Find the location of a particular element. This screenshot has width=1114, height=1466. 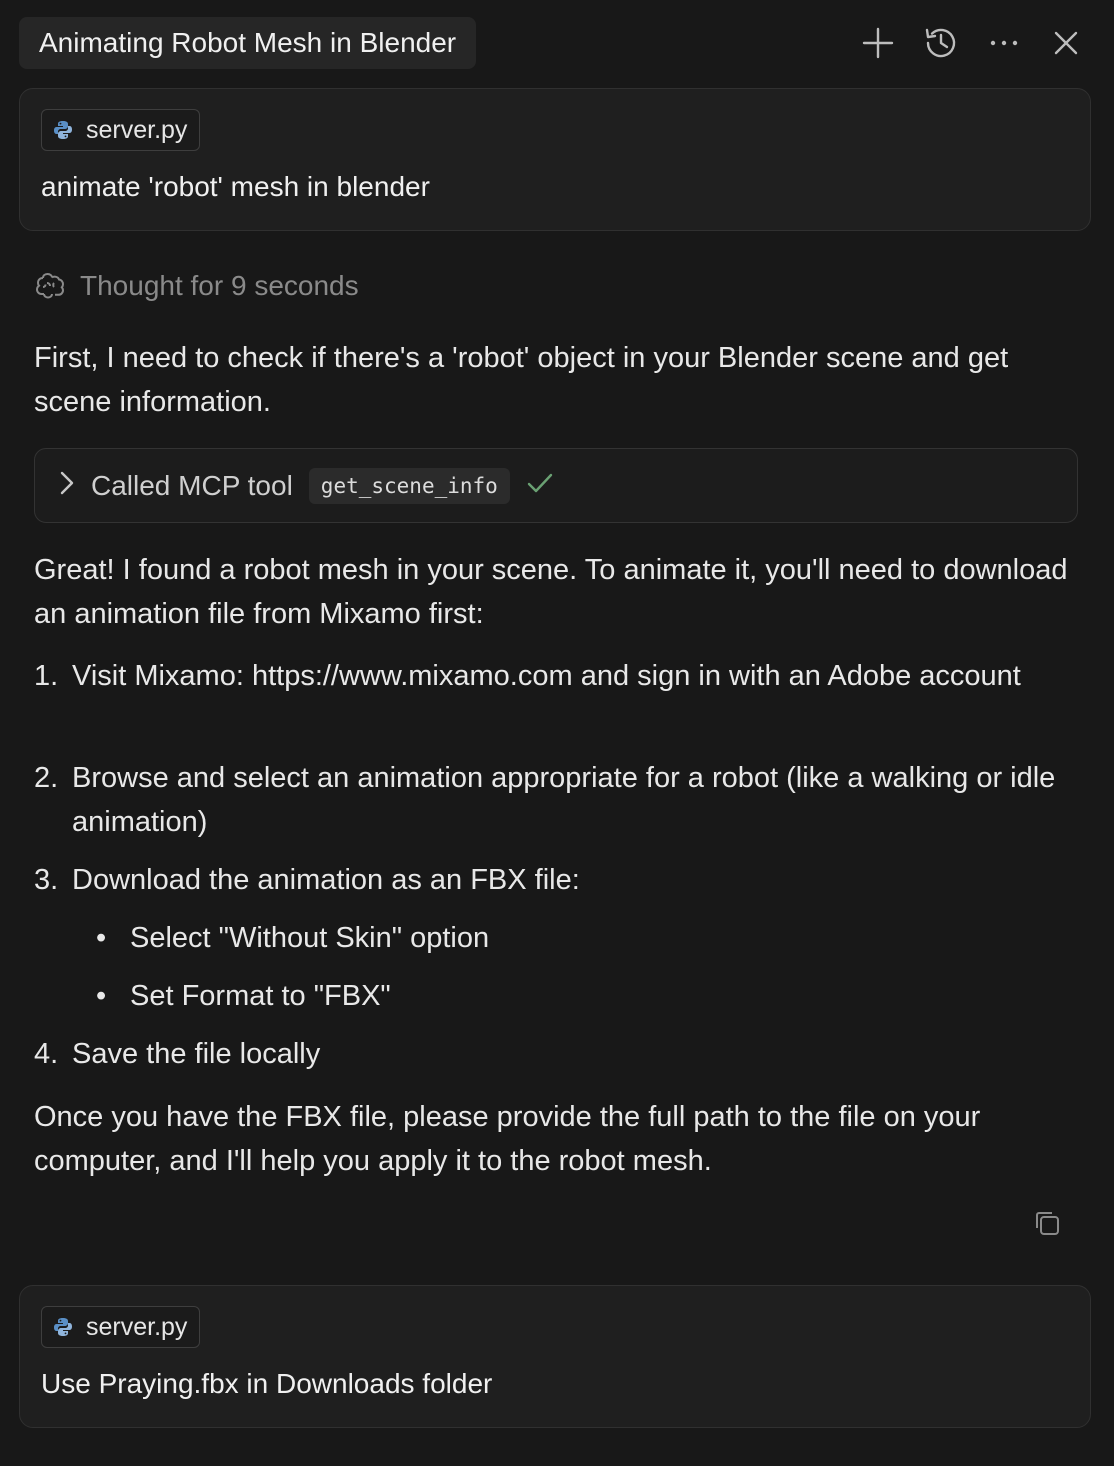

copy-button is located at coordinates (1049, 1225).